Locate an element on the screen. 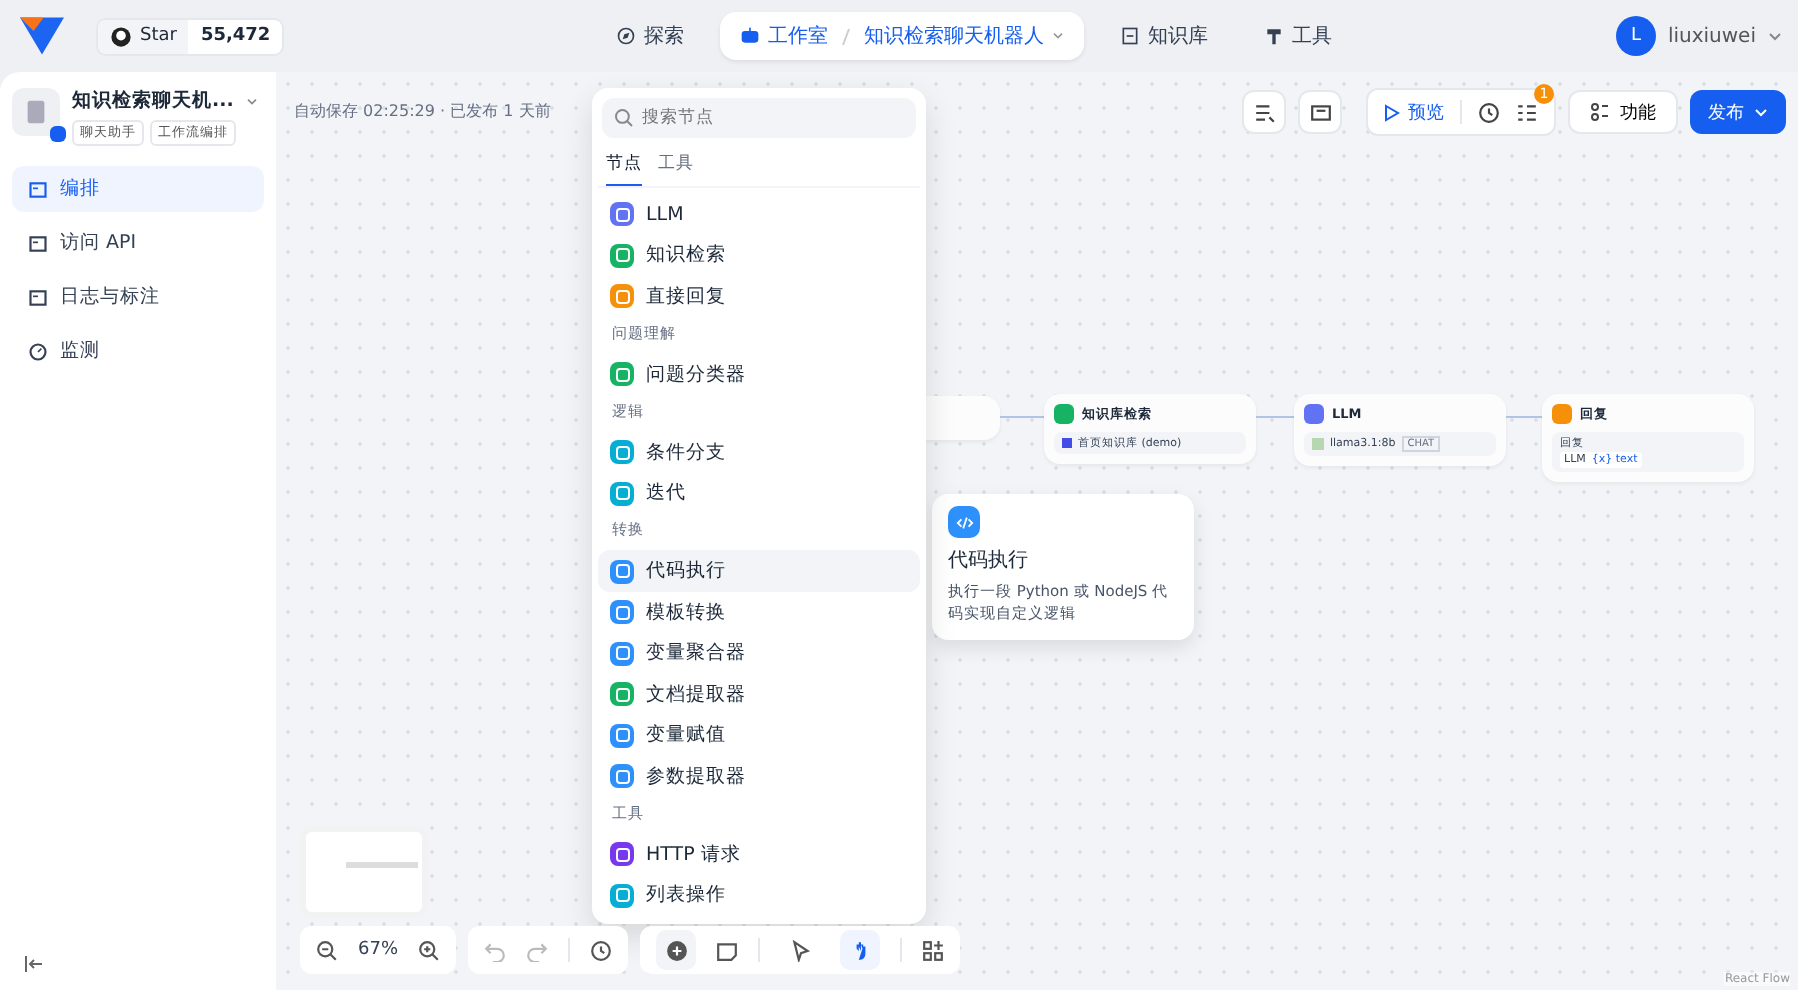 The height and width of the screenshot is (990, 1798). robot-icon is located at coordinates (750, 36).